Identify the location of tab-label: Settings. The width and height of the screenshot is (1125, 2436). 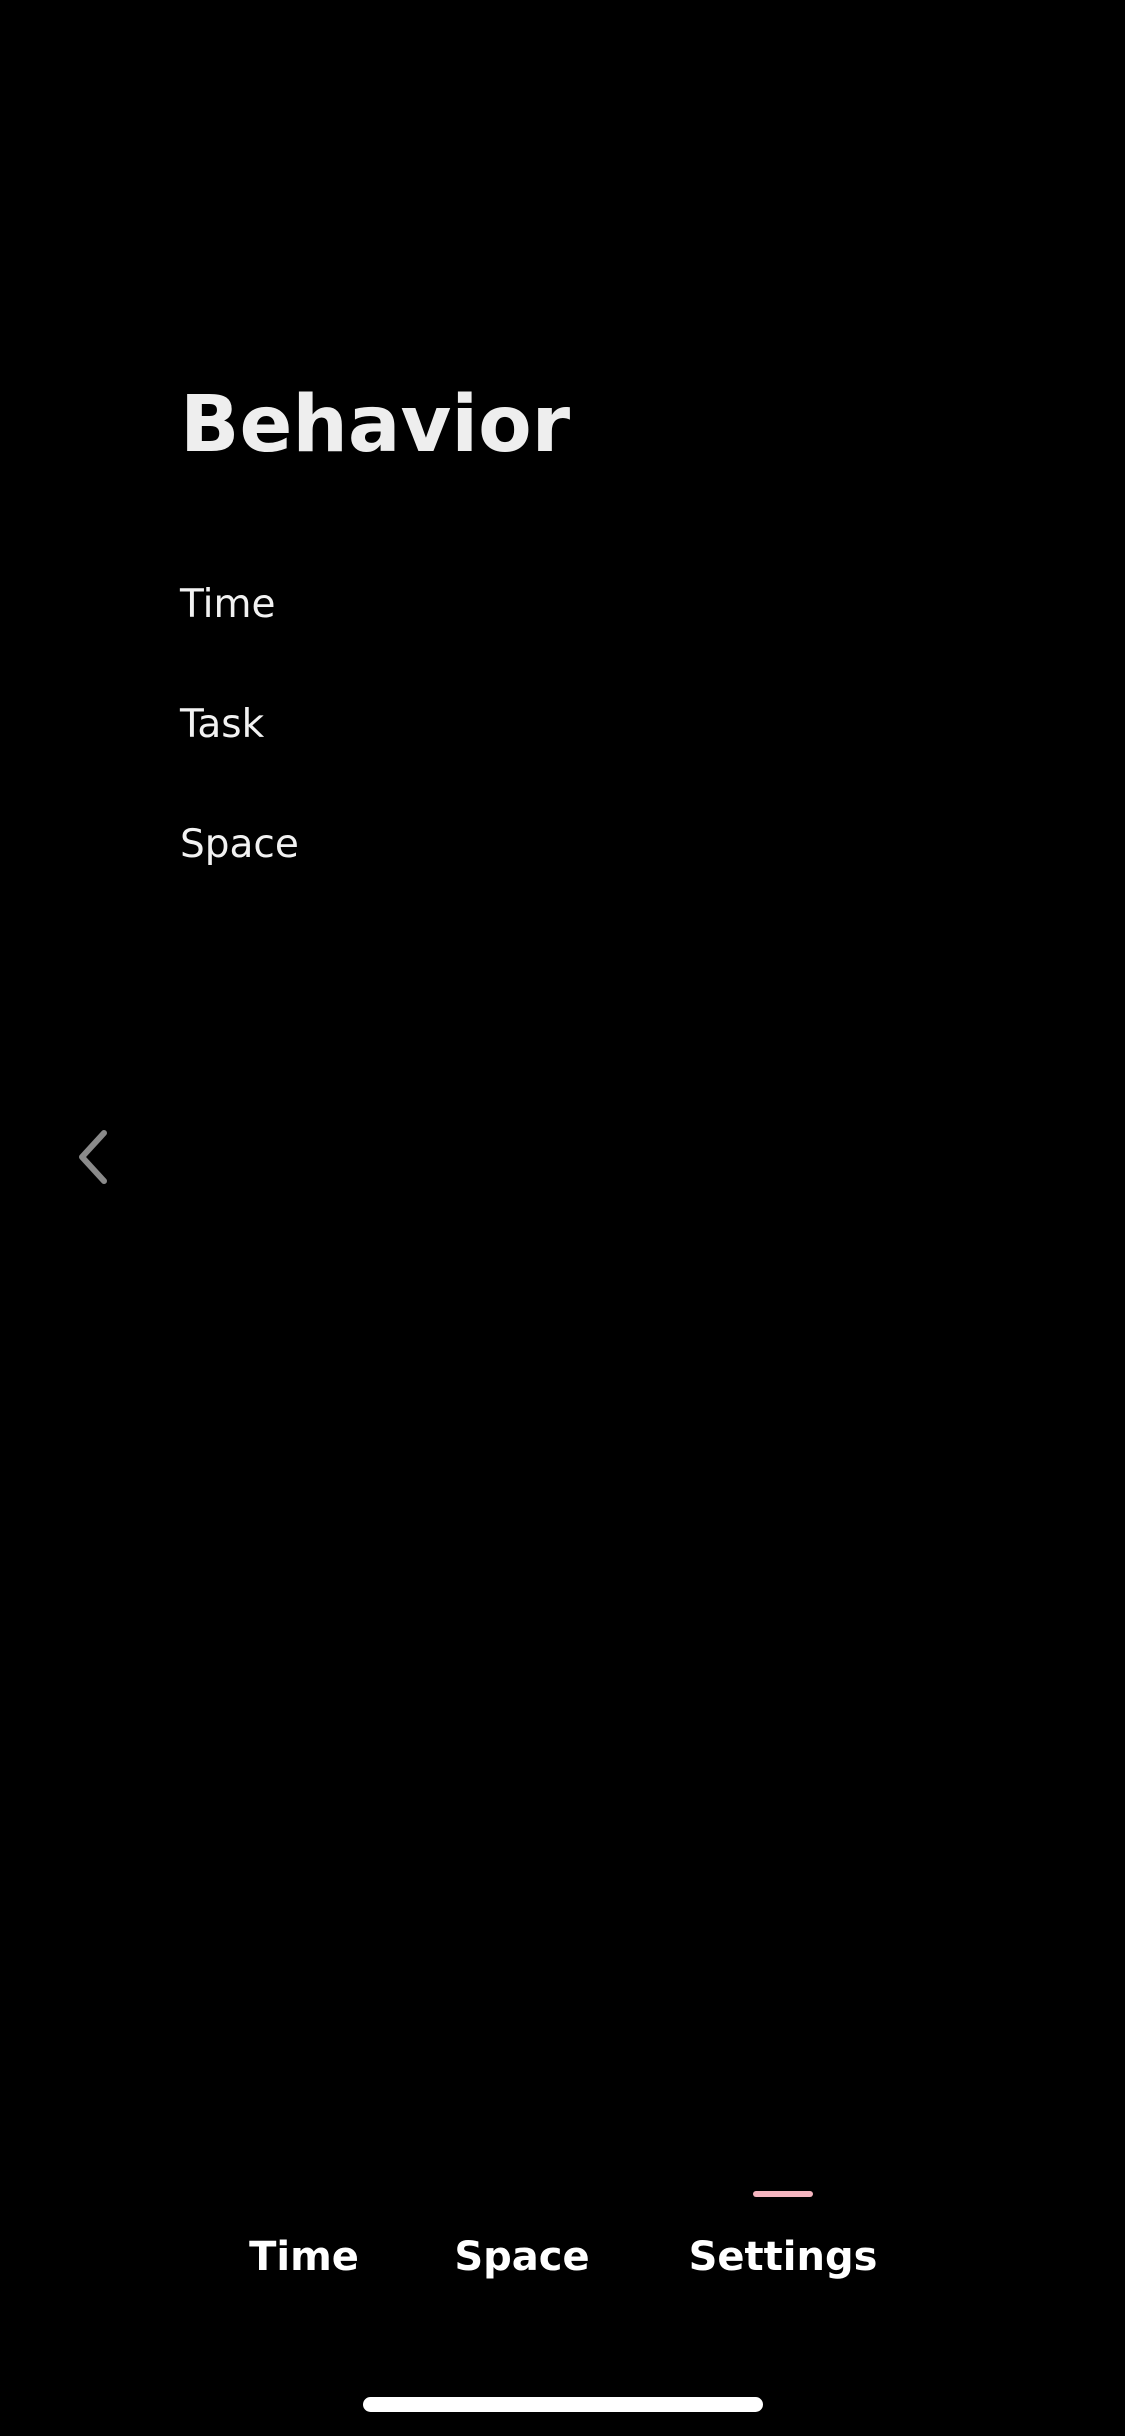
(783, 2257).